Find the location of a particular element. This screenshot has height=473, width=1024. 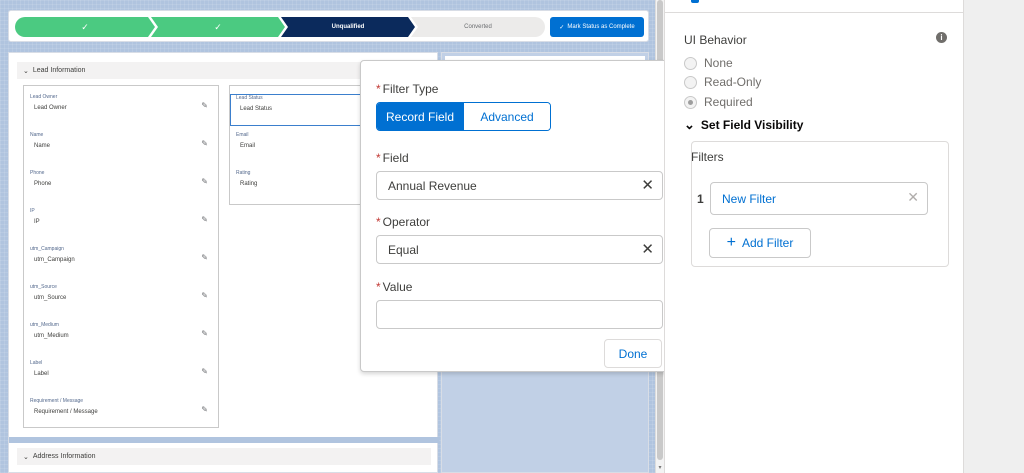

scroll-down-icon: ▾ is located at coordinates (660, 467).